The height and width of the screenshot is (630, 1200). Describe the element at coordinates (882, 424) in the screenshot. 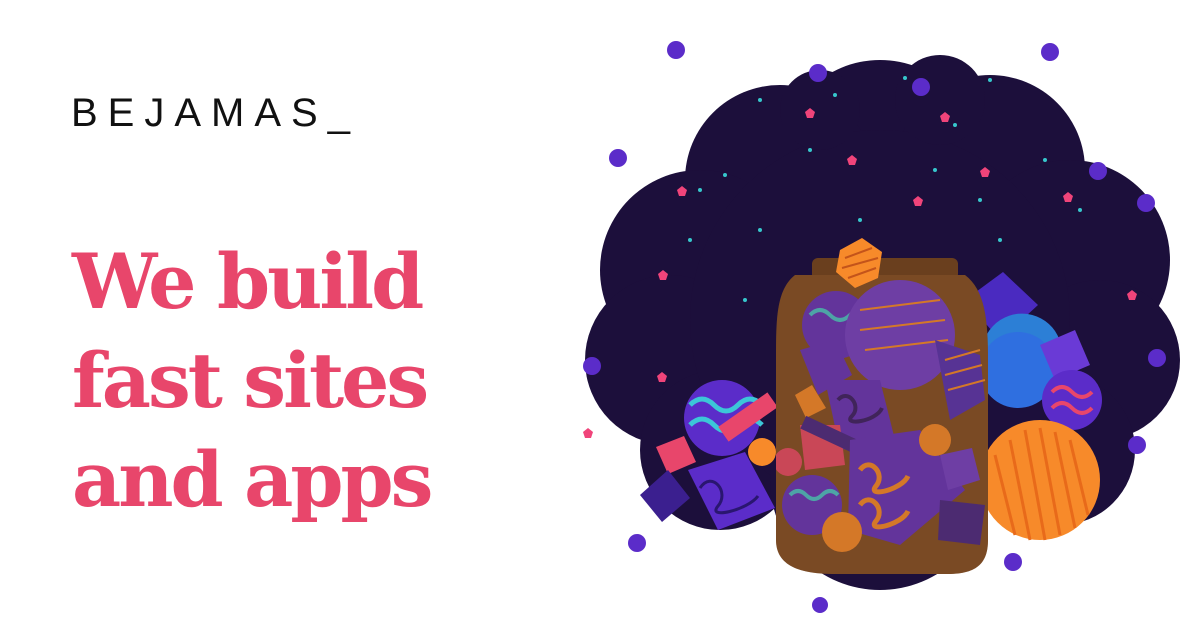

I see `jar-body` at that location.